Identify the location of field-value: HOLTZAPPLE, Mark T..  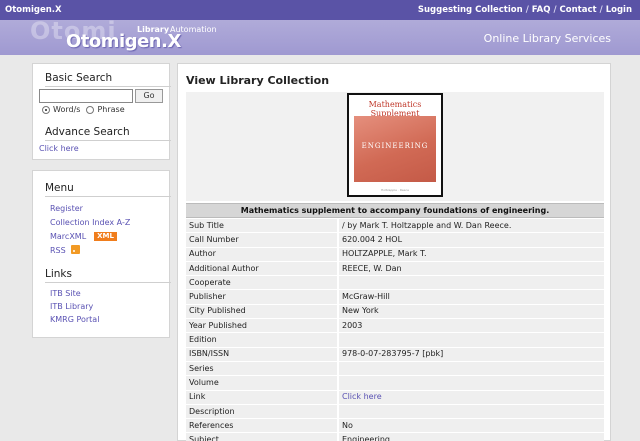
(470, 254).